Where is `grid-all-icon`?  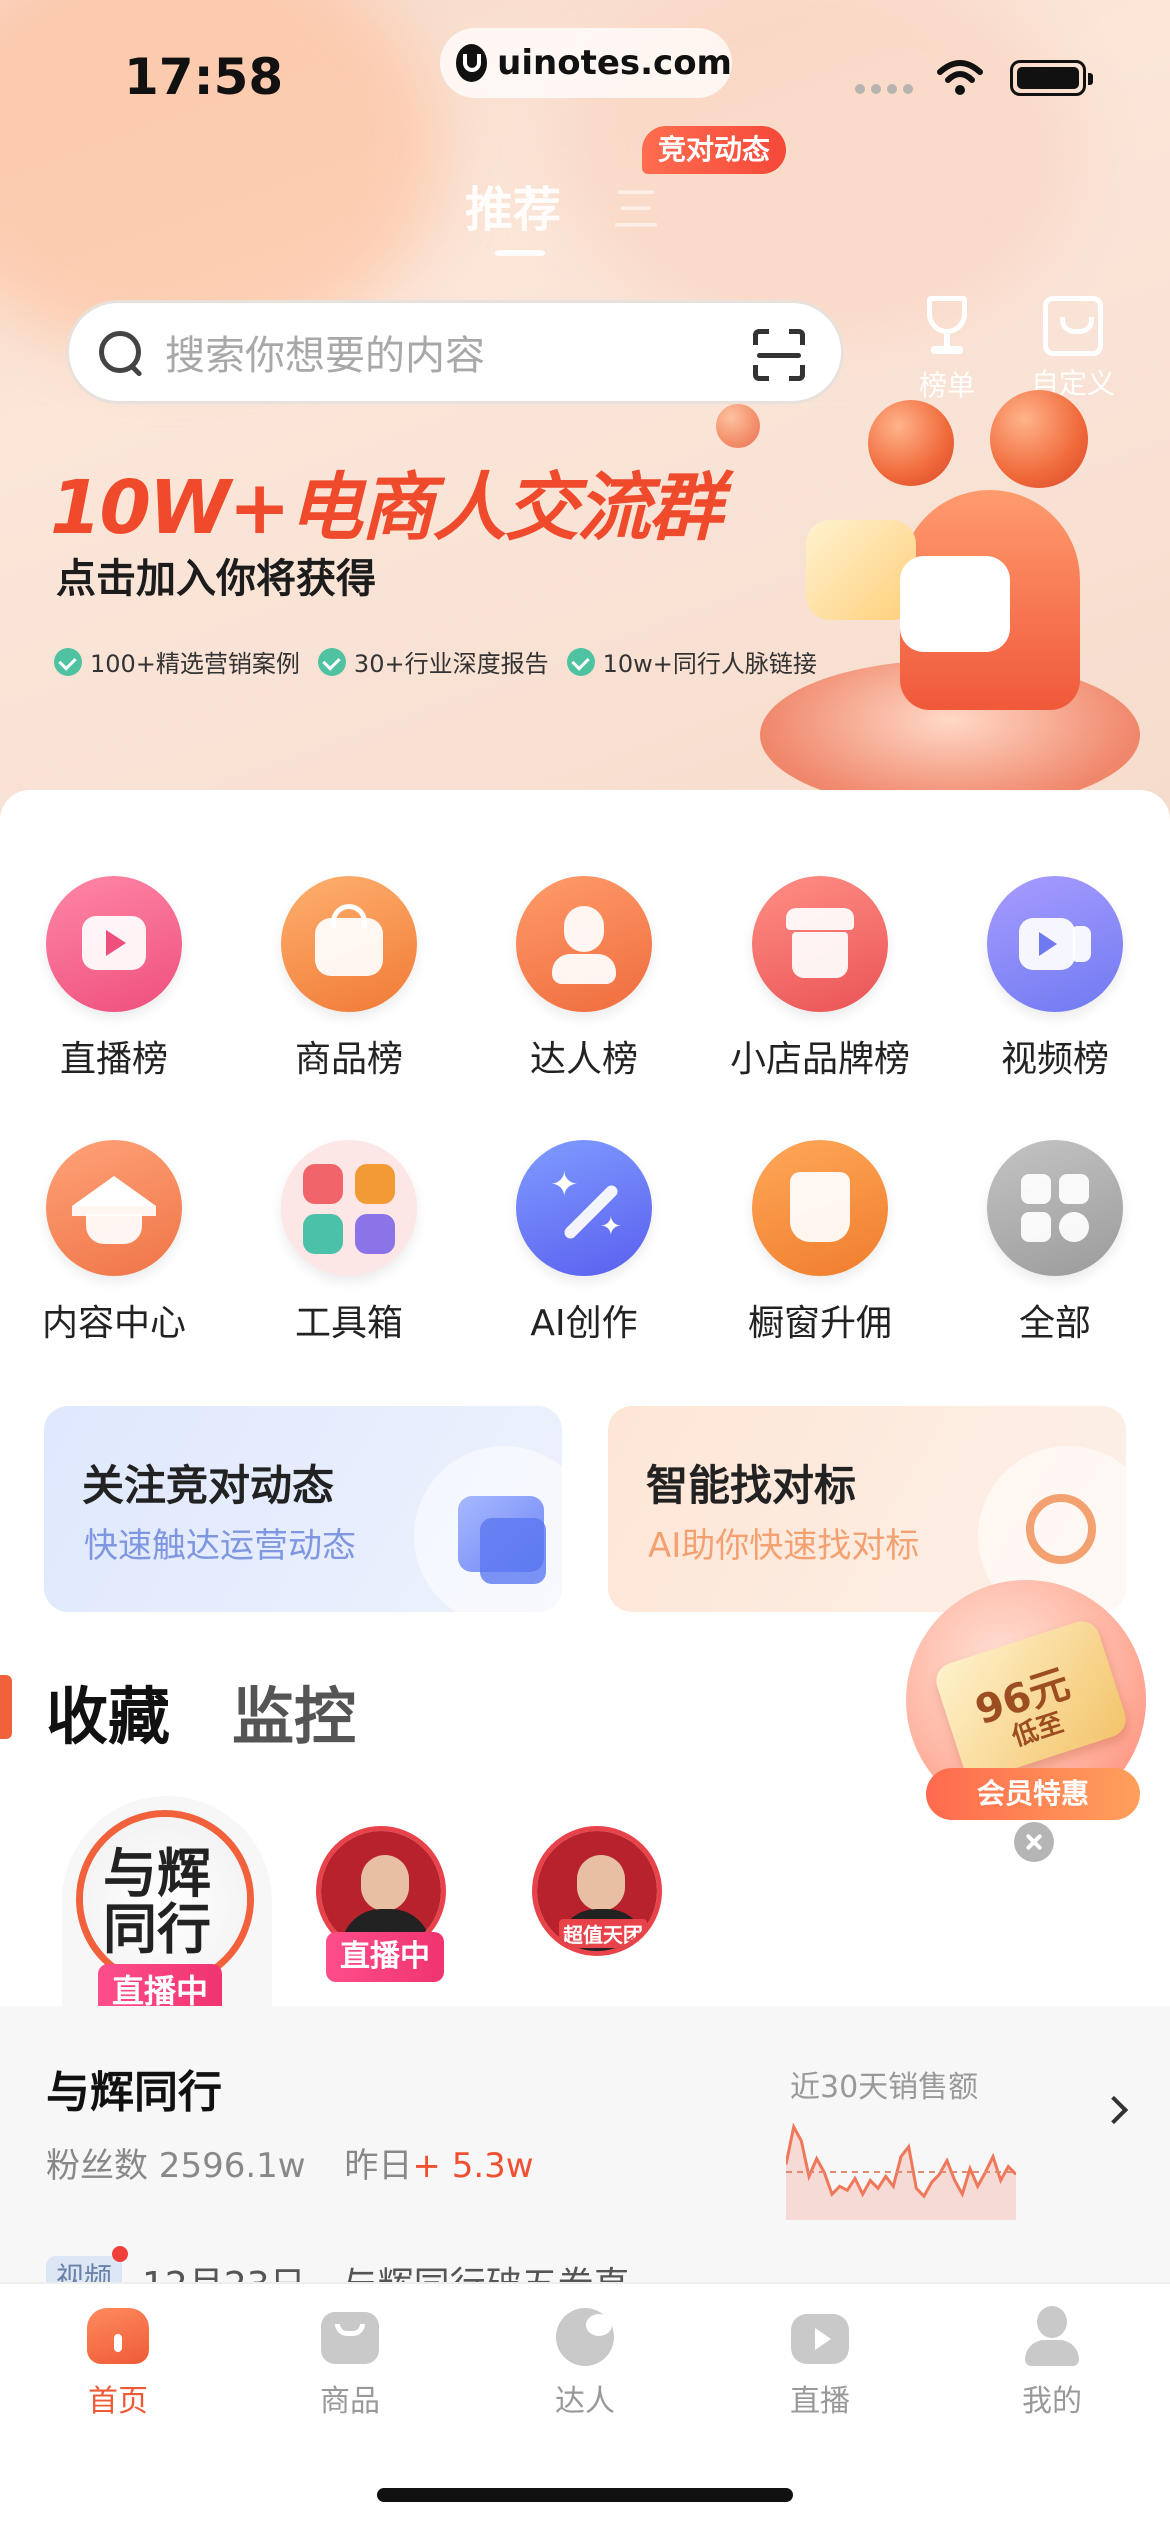
grid-all-icon is located at coordinates (1055, 1208).